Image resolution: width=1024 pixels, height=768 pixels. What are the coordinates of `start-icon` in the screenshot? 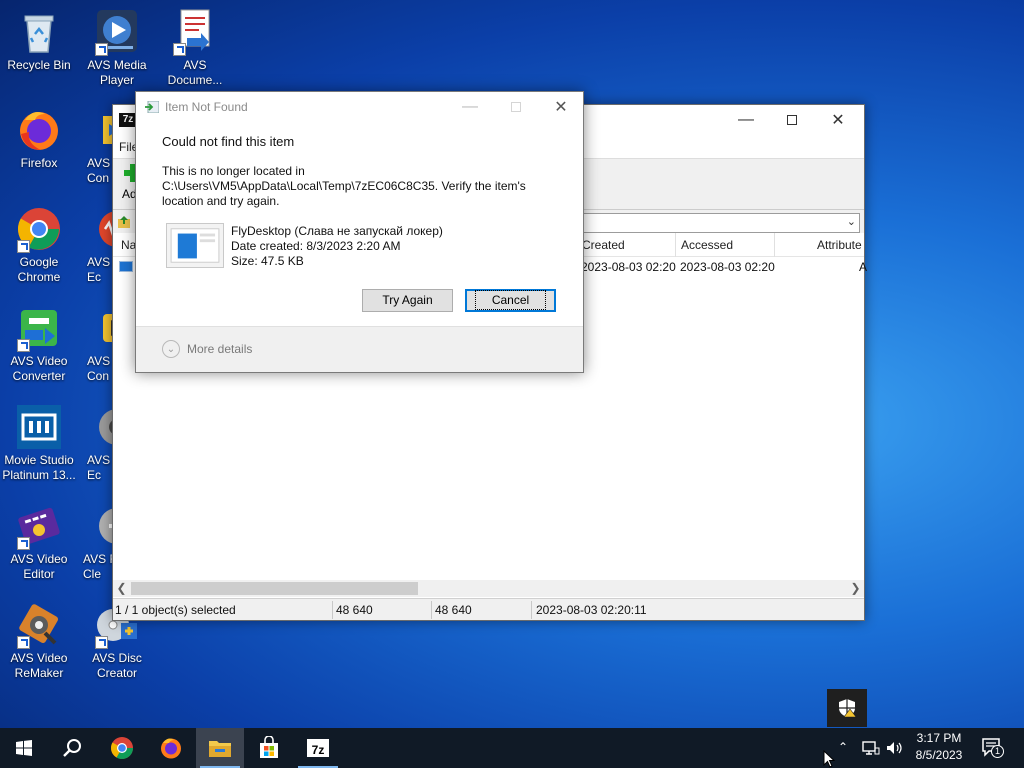 It's located at (24, 748).